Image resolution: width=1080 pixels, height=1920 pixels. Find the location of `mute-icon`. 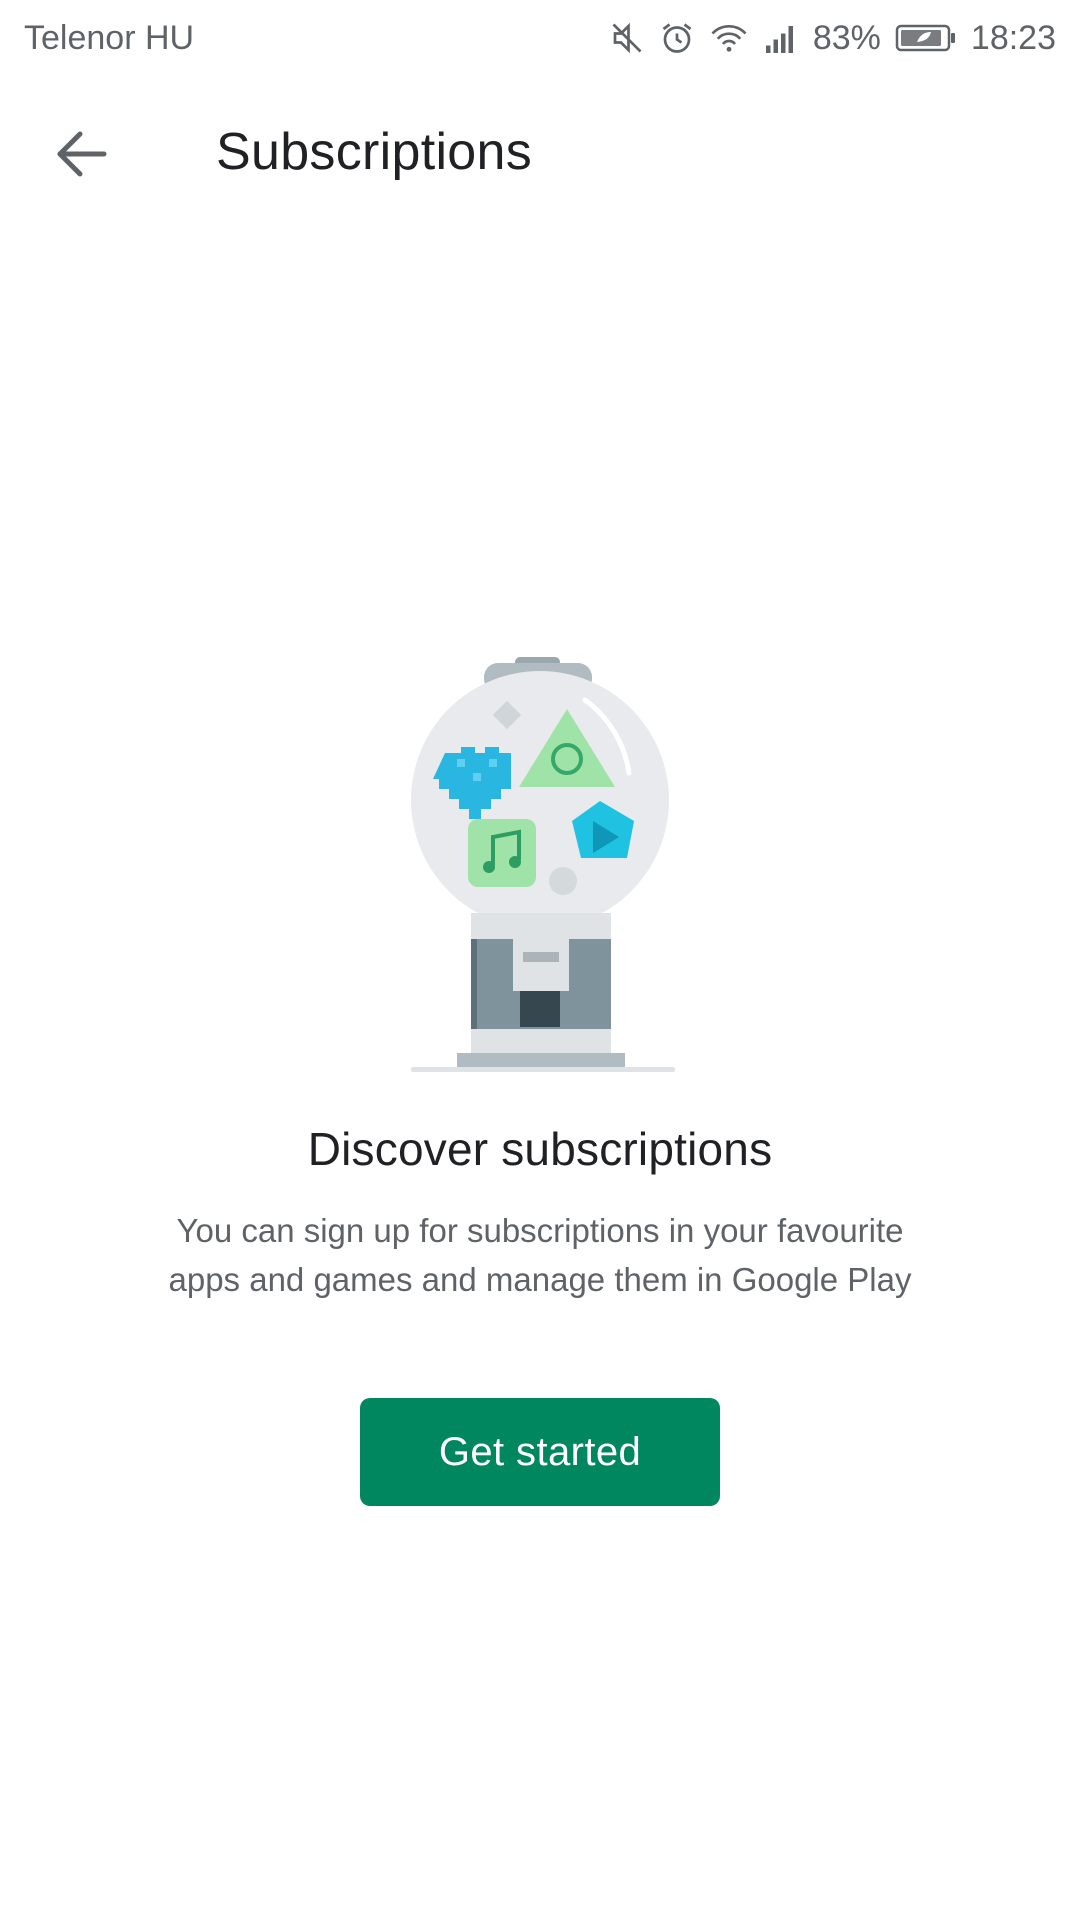

mute-icon is located at coordinates (627, 38).